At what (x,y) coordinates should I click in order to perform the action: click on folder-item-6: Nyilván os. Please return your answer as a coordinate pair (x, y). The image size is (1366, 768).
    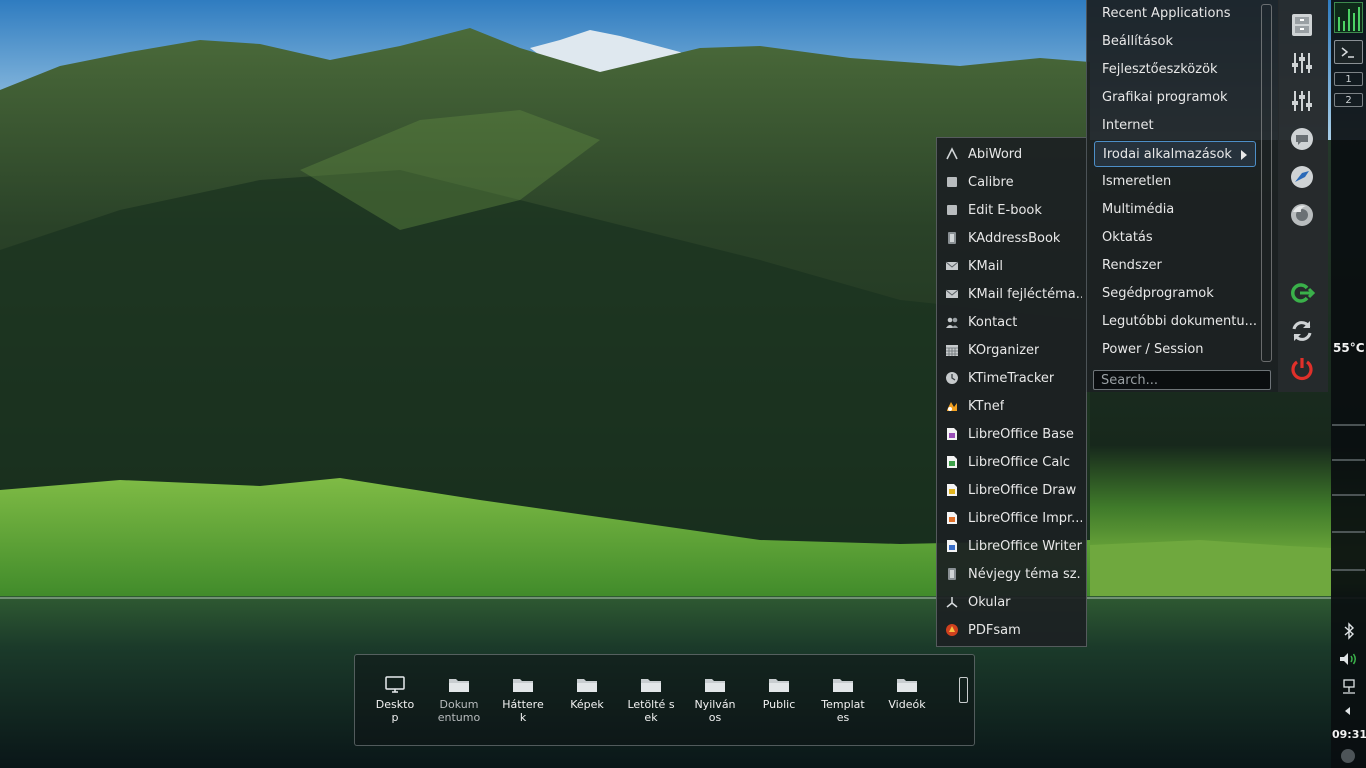
    Looking at the image, I should click on (715, 698).